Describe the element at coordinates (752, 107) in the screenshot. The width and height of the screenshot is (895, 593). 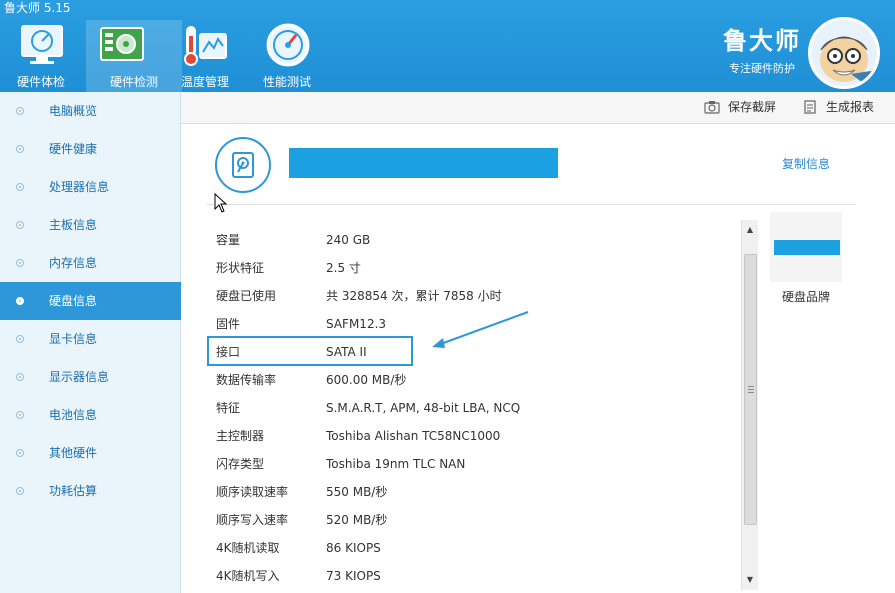
I see `save-screenshot-label: 保存截屏` at that location.